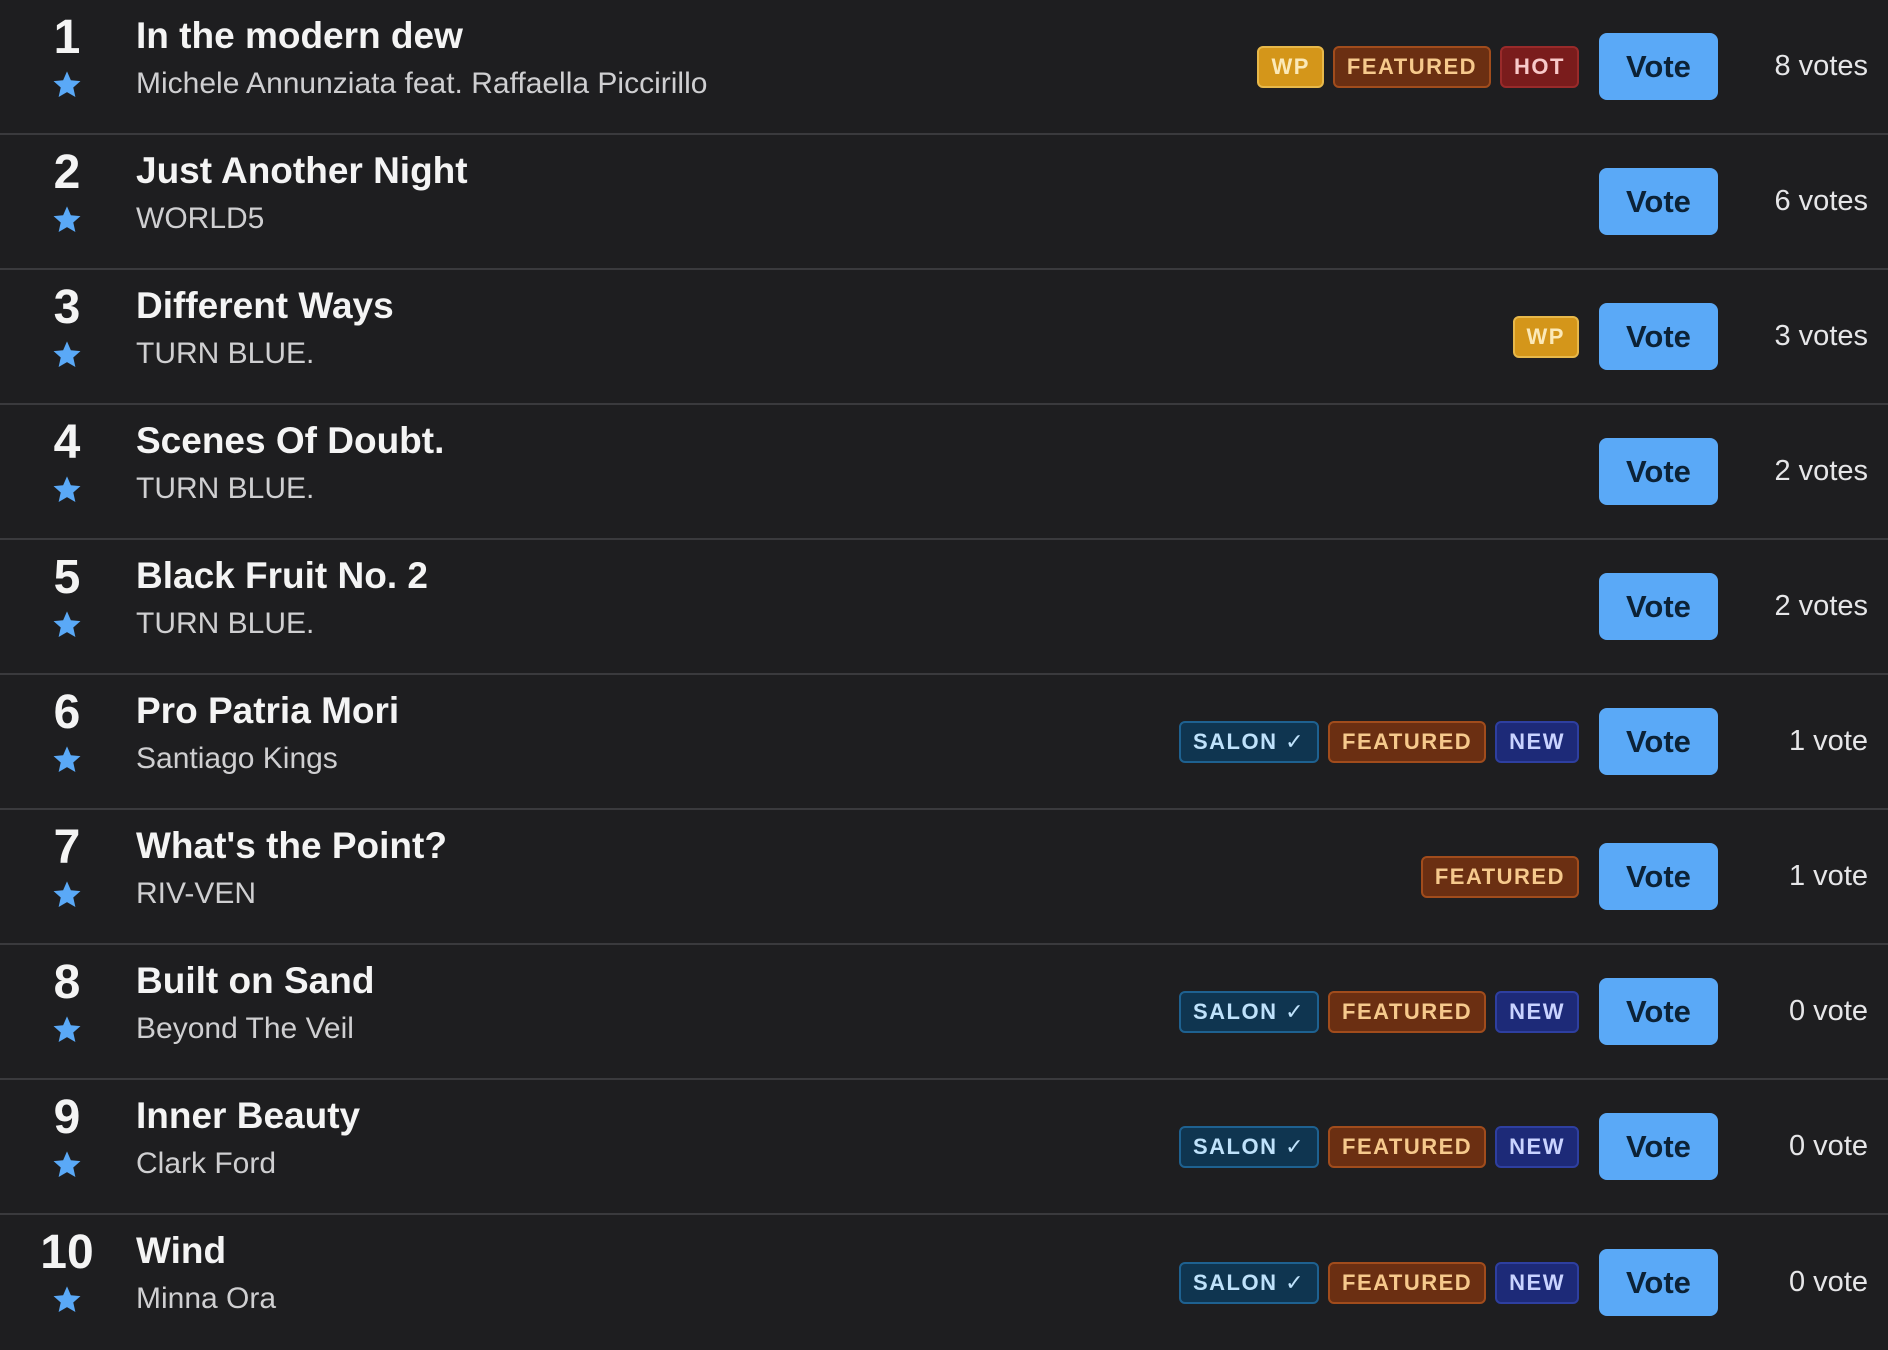 This screenshot has height=1350, width=1888. I want to click on rank-number: 5, so click(67, 577).